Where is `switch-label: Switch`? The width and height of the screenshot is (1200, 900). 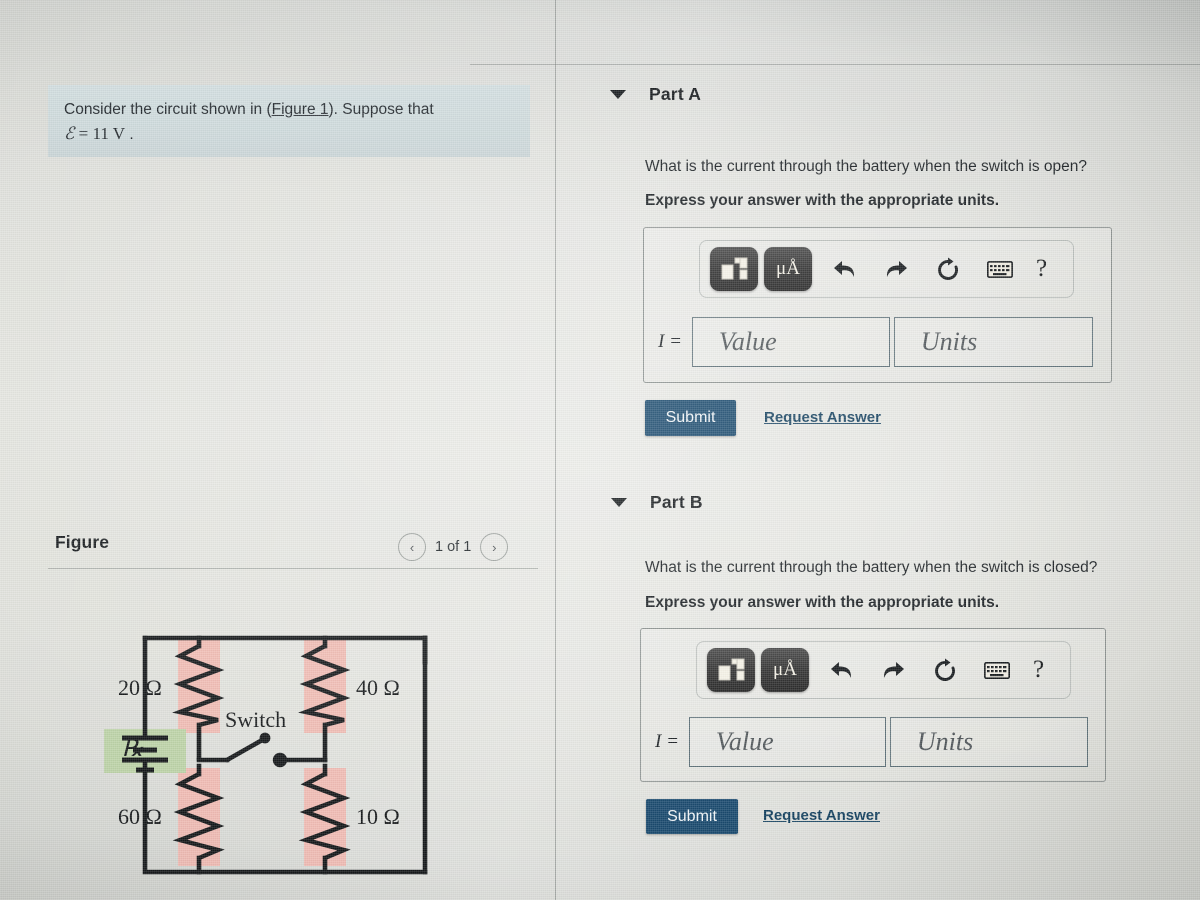 switch-label: Switch is located at coordinates (255, 719).